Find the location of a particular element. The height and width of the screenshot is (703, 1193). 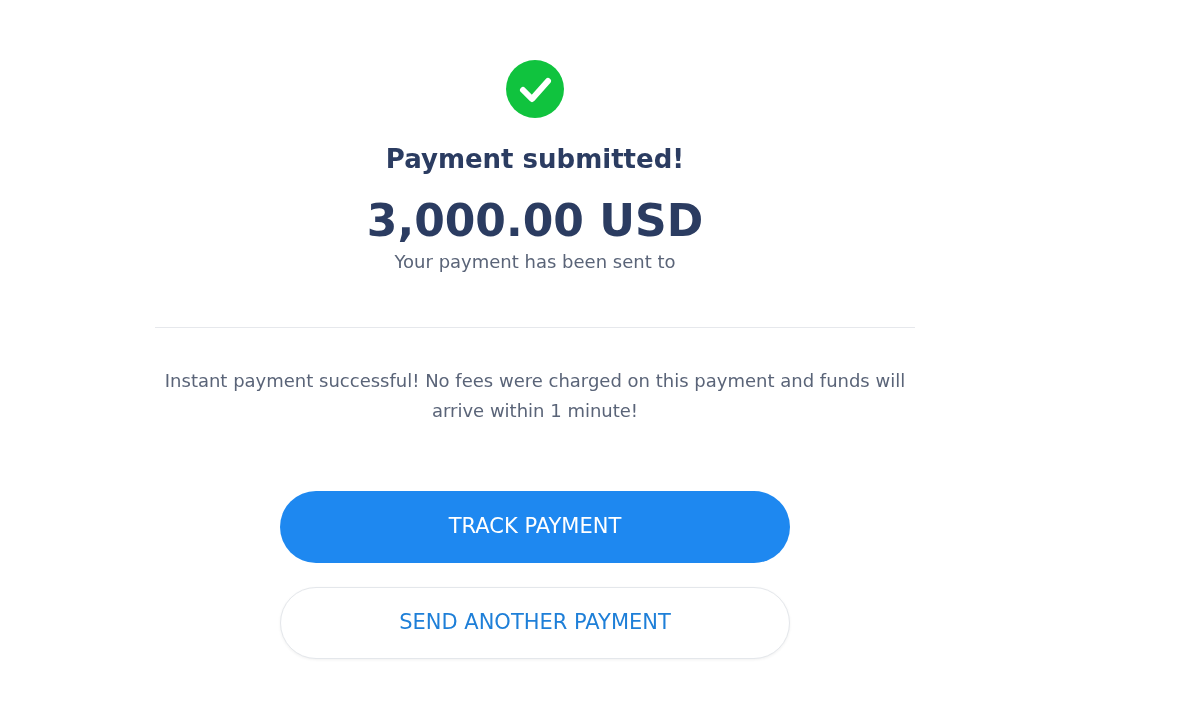

track-payment-button: TRACK PAYMENT is located at coordinates (535, 527).